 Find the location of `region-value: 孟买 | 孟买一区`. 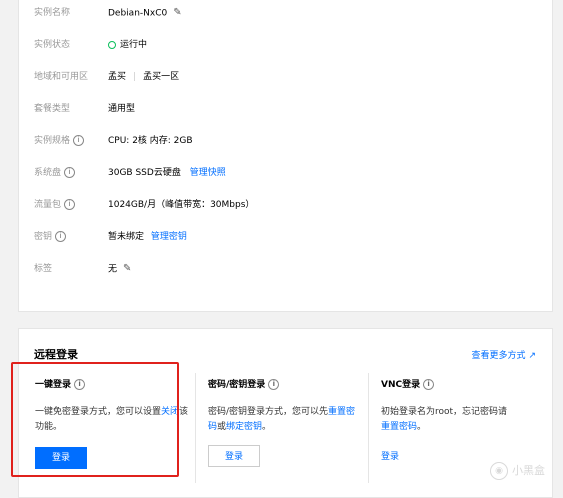

region-value: 孟买 | 孟买一区 is located at coordinates (144, 77).